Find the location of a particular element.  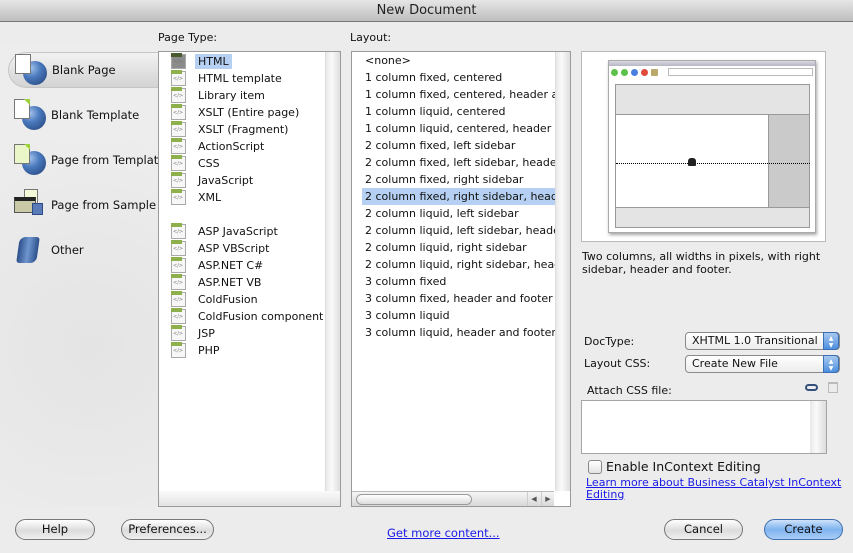

page-type-coldfusion-component: ColdFusion component is located at coordinates (248, 316).